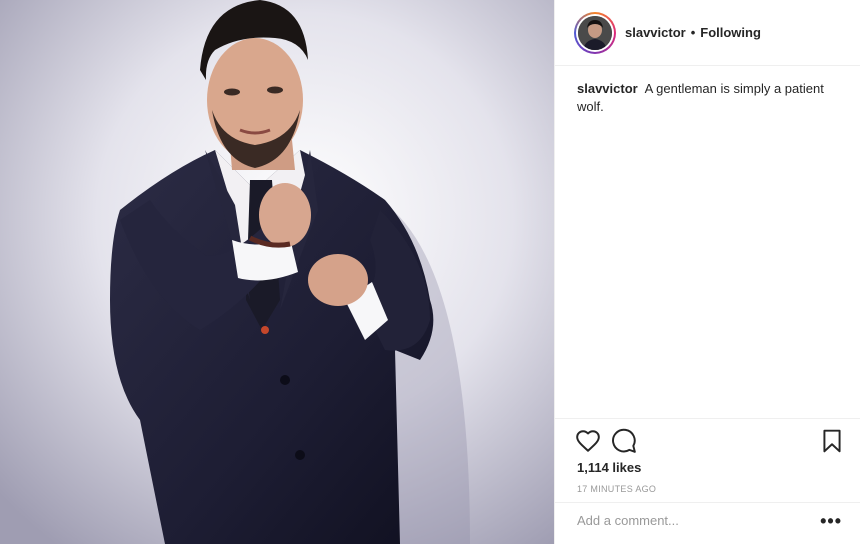 The width and height of the screenshot is (860, 544). I want to click on header-text: slavvictor • Following, so click(693, 32).